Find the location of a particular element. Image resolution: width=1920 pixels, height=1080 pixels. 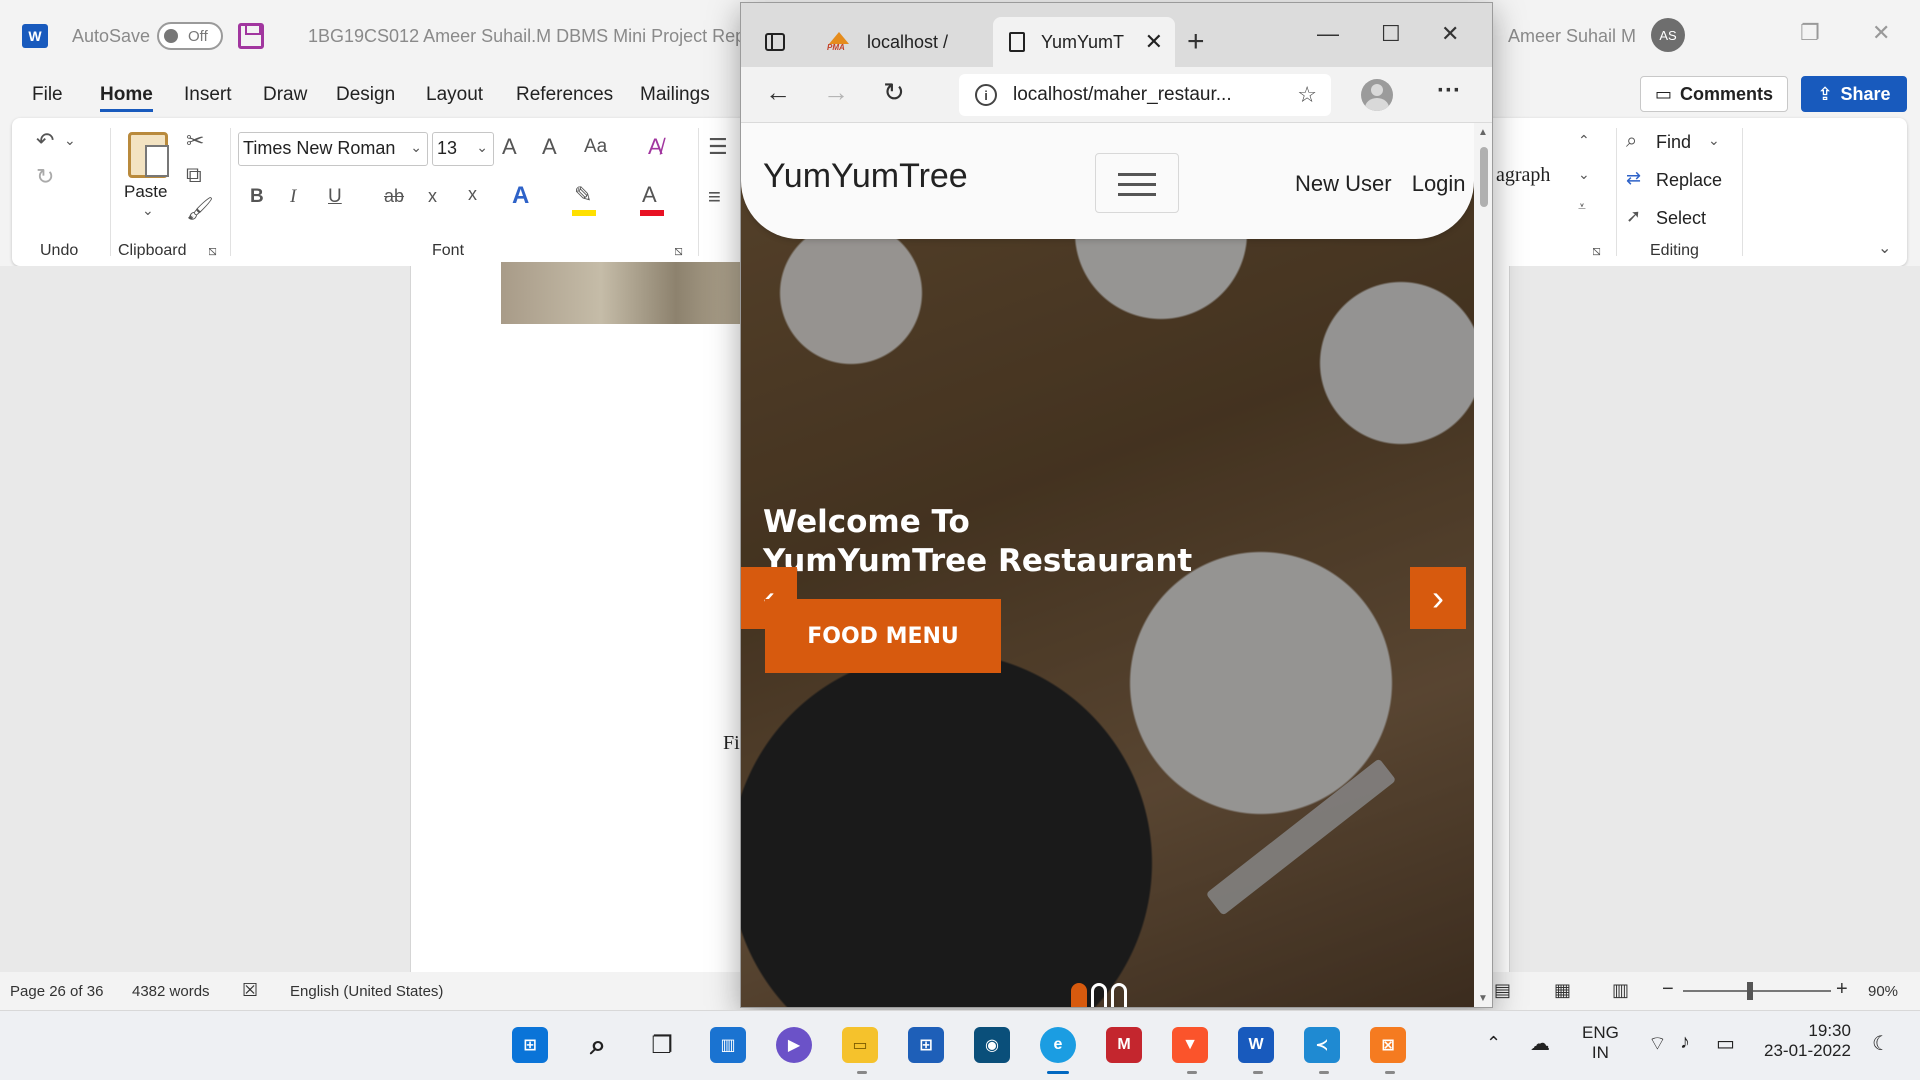

user-name: Ameer Suhail M is located at coordinates (1572, 36).